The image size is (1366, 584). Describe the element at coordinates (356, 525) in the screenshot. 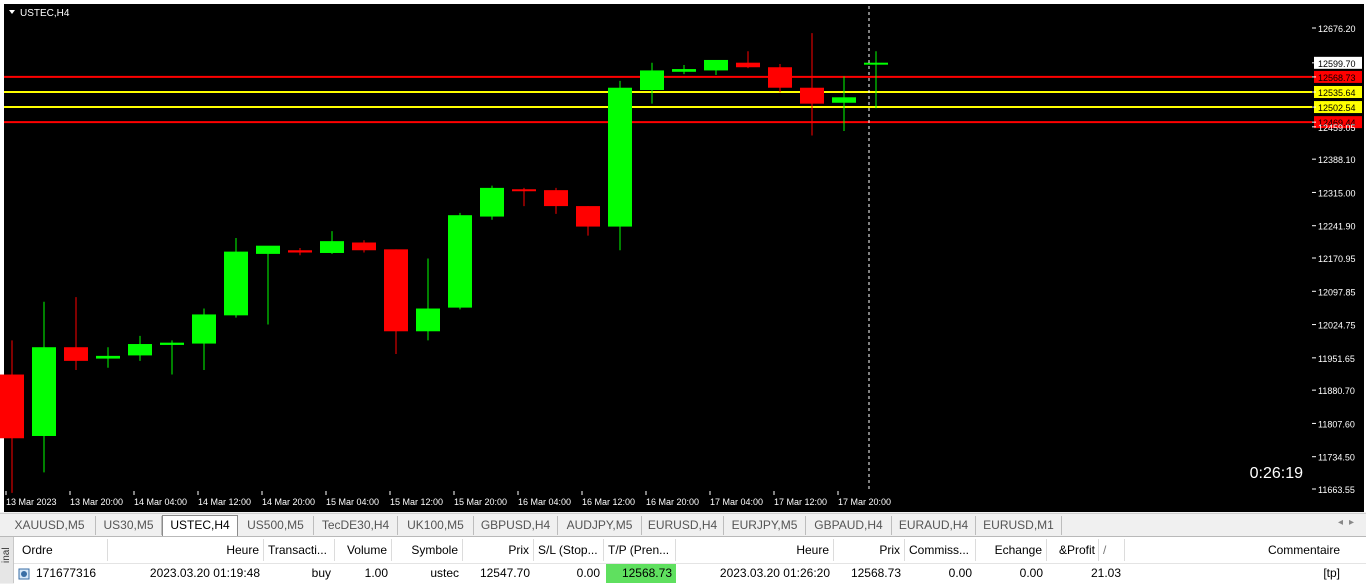

I see `tab-tecde30-h4: TecDE30,H4` at that location.